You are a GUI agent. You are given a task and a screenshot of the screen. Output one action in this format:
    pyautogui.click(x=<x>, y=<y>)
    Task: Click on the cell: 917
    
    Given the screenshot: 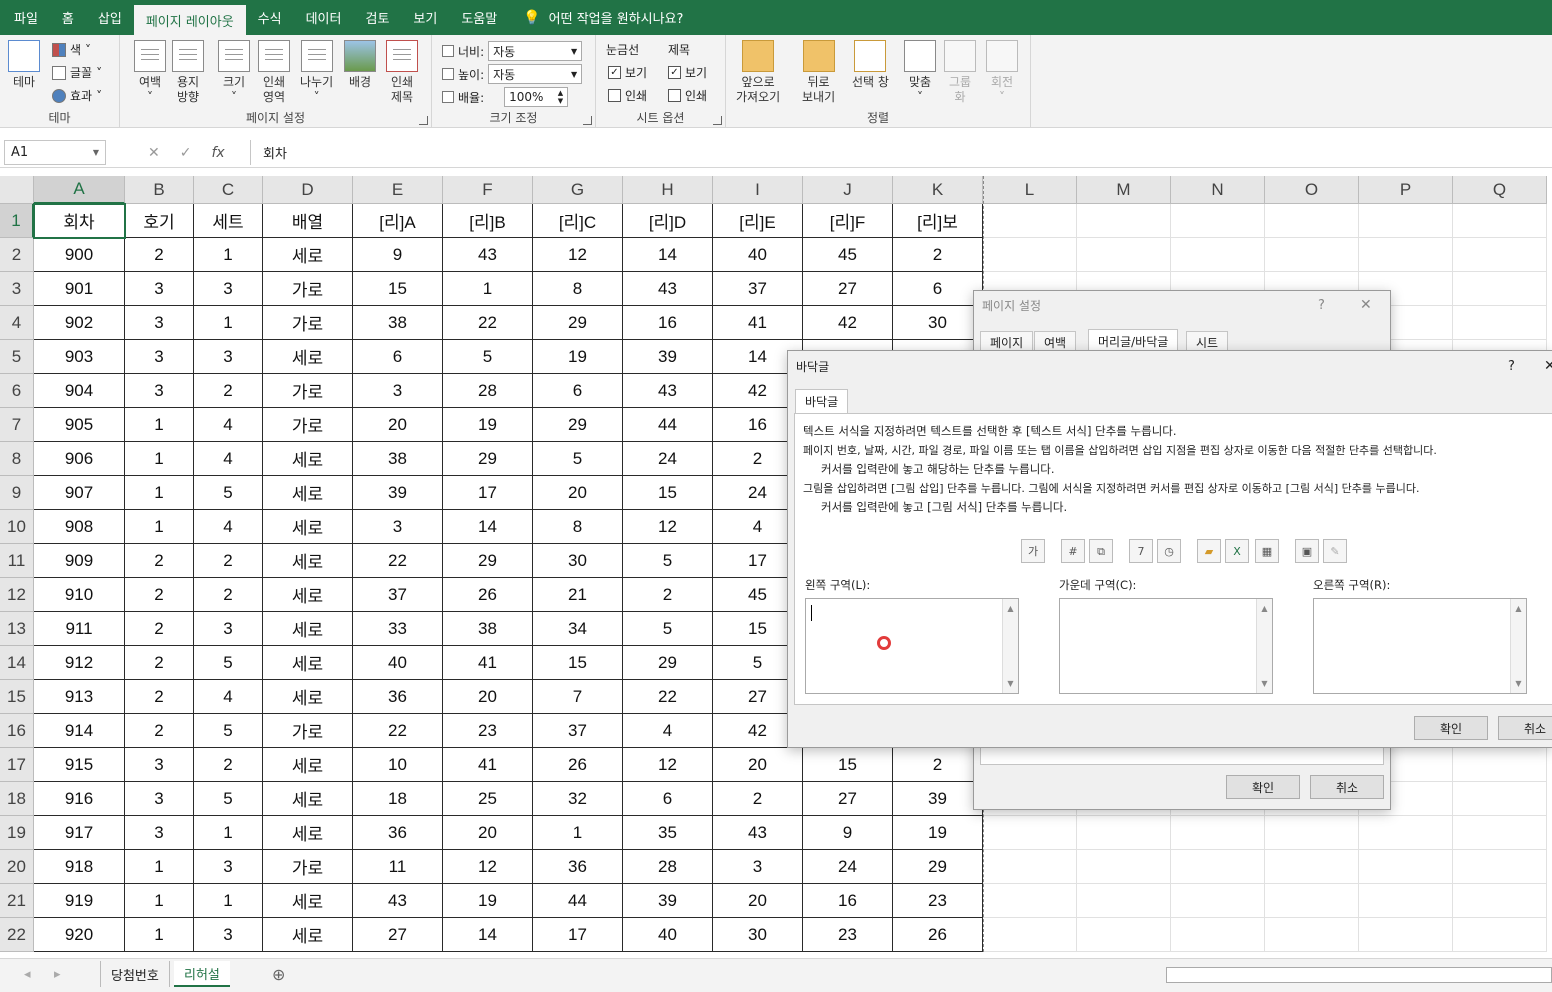 What is the action you would take?
    pyautogui.click(x=79, y=833)
    